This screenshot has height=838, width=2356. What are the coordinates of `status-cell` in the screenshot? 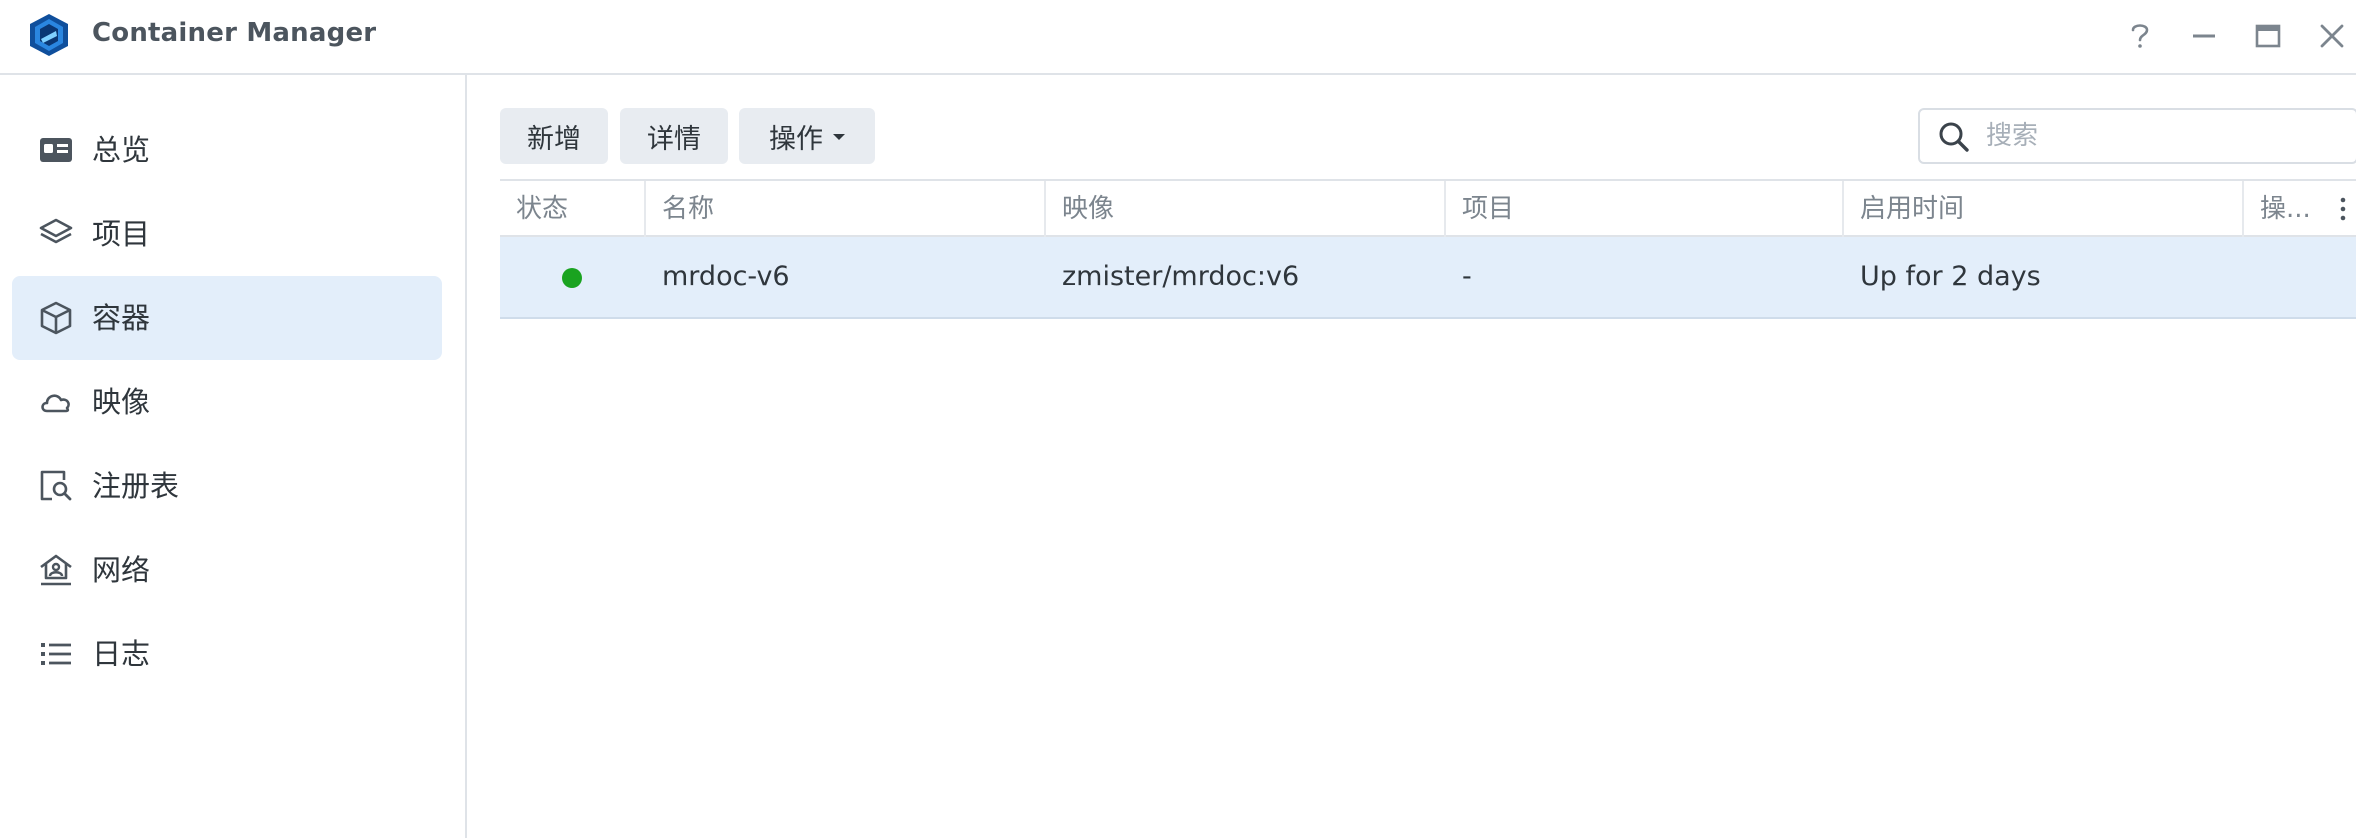 It's located at (572, 277).